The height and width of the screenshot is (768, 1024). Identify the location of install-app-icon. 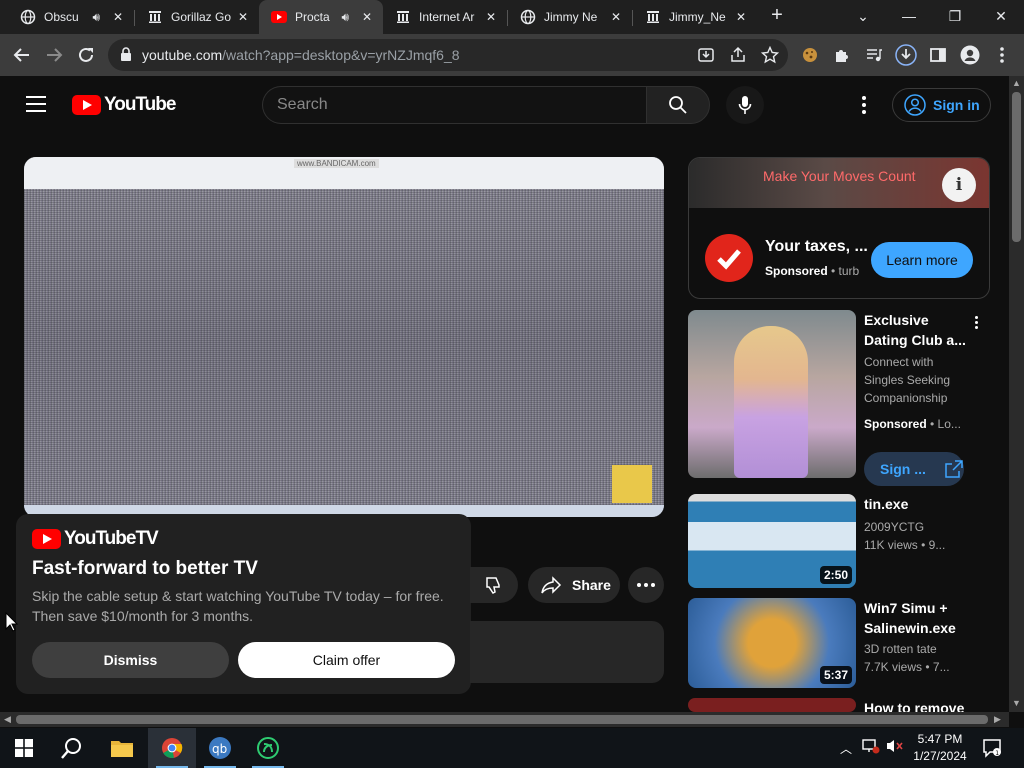
(706, 55).